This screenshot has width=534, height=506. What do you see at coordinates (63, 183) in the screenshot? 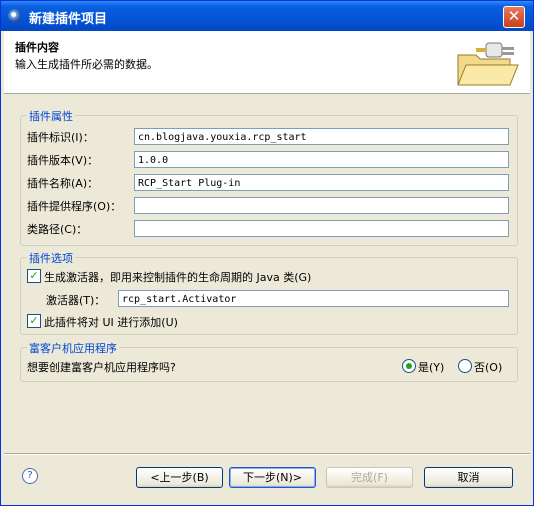
I see `plugin-name-label: 插件名称(A)：` at bounding box center [63, 183].